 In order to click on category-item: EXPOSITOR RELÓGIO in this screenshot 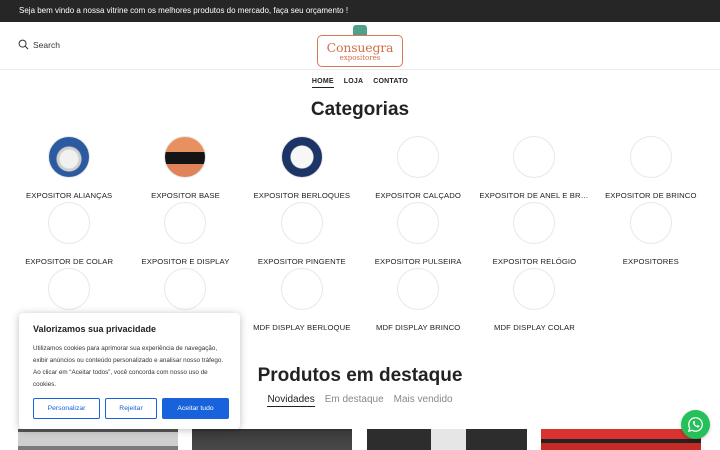, I will do `click(534, 235)`.